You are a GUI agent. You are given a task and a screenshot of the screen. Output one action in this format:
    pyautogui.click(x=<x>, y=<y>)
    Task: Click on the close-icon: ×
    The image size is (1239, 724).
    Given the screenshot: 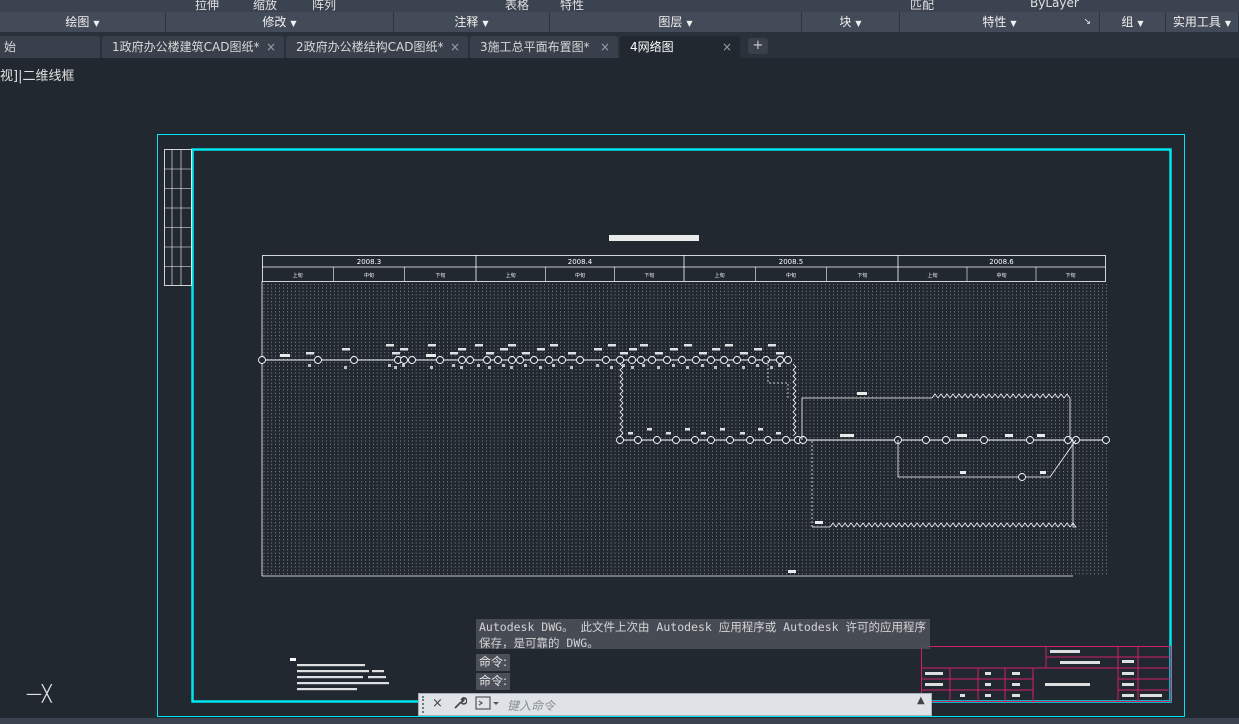 What is the action you would take?
    pyautogui.click(x=437, y=703)
    